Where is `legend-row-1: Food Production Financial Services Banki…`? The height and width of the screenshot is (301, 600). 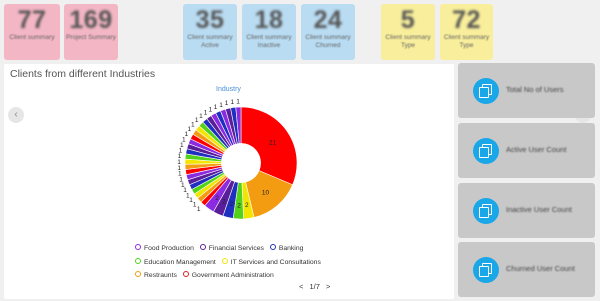
legend-row-1: Food Production Financial Services Banki… is located at coordinates (221, 248).